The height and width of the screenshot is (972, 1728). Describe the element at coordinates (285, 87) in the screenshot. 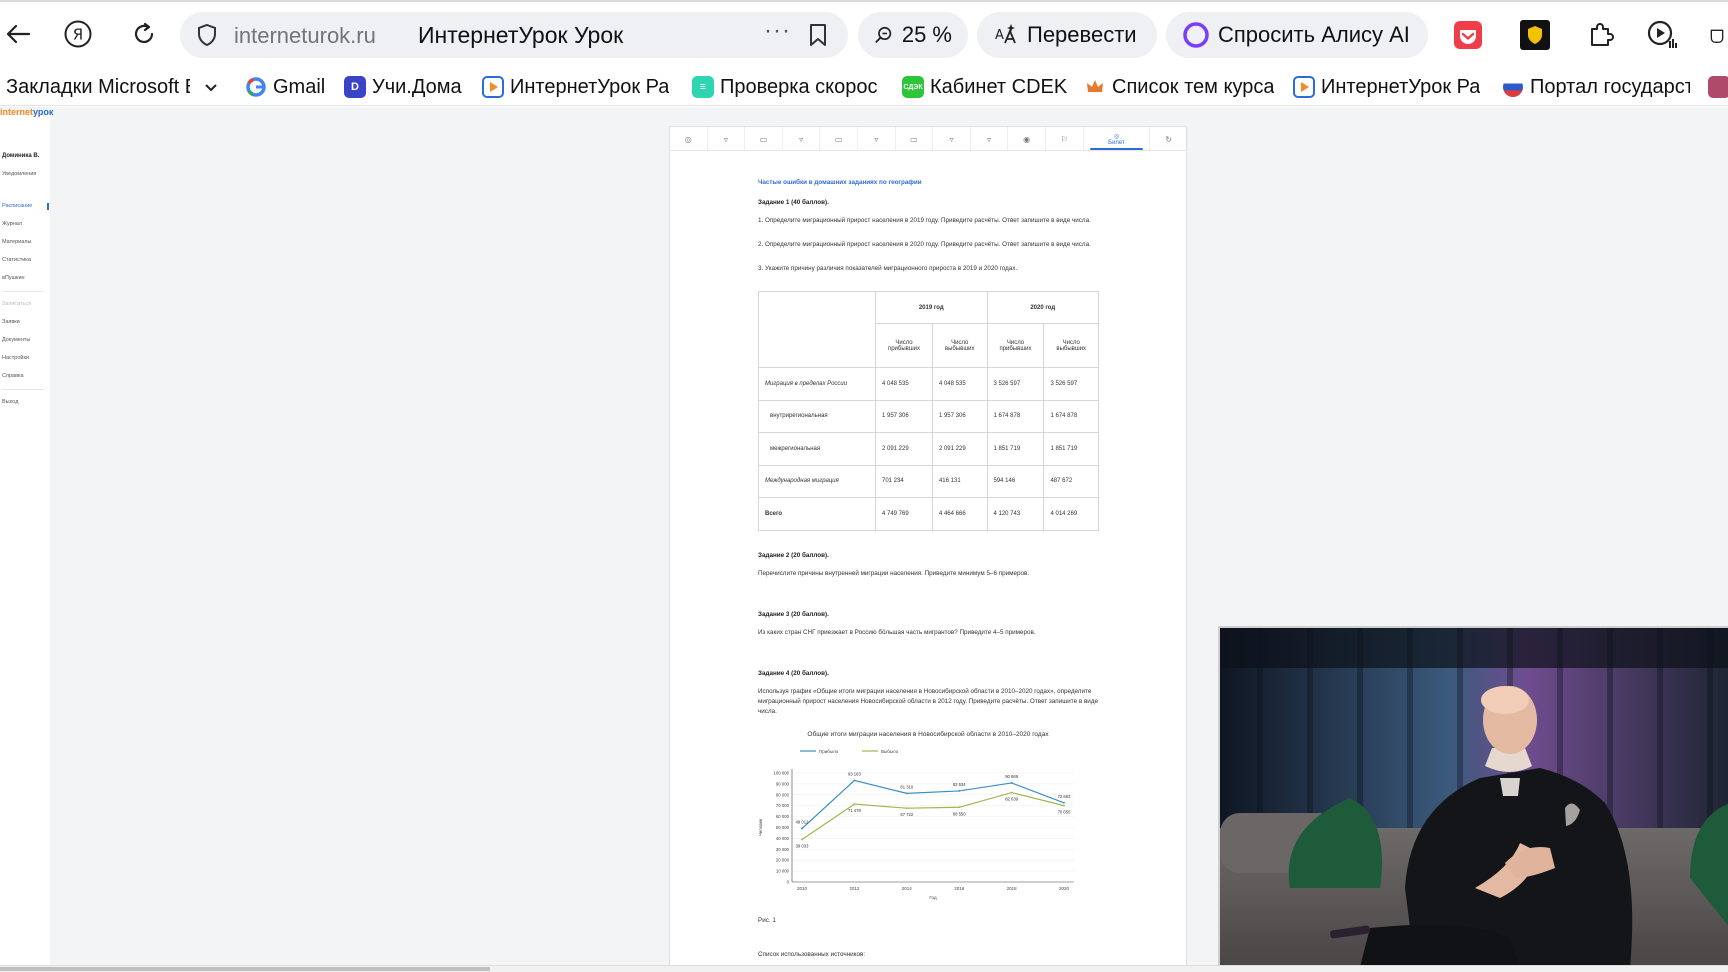

I see `bookmark-gmail: Gmail` at that location.